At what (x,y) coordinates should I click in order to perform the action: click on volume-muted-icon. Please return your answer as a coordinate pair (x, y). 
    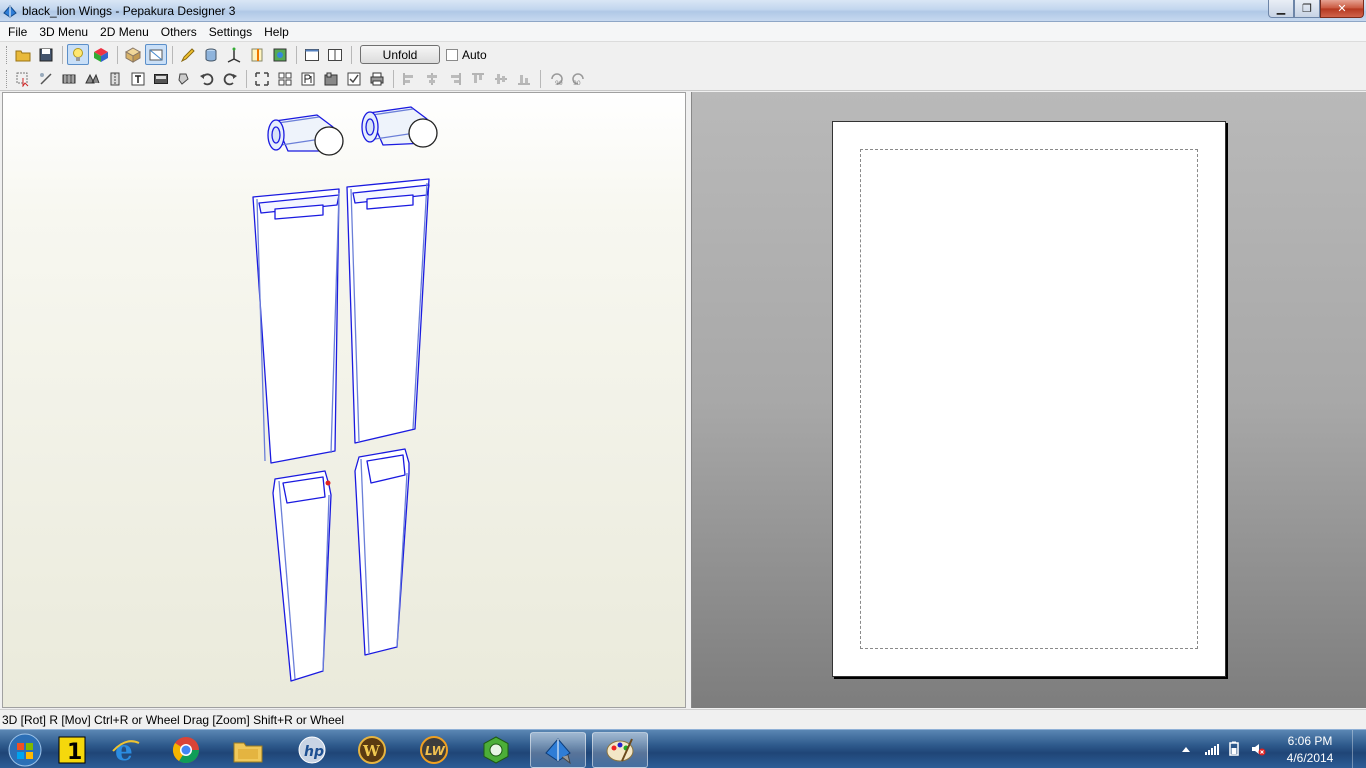
    Looking at the image, I should click on (1258, 749).